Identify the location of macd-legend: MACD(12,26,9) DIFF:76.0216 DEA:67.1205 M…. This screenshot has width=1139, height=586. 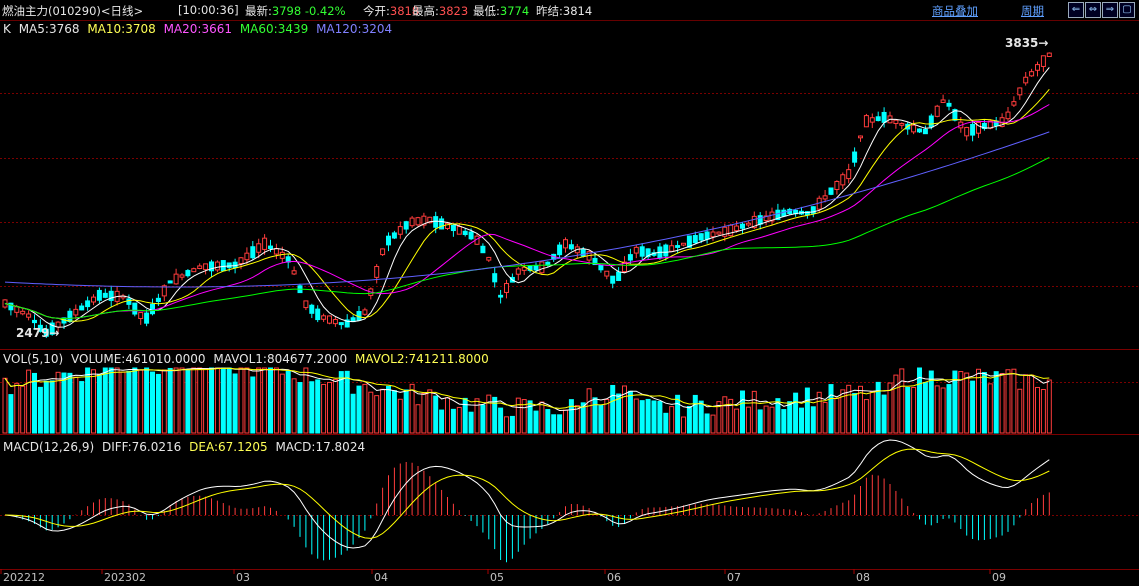
(186, 447).